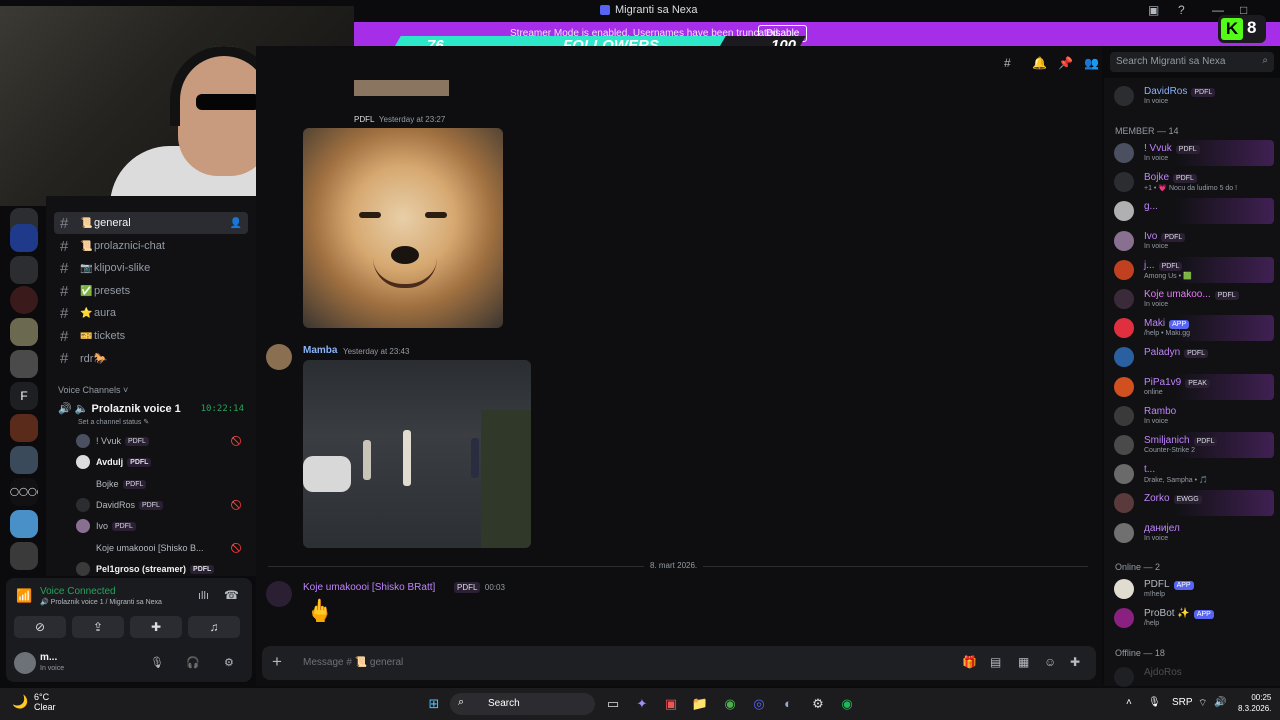 This screenshot has height=720, width=1280. What do you see at coordinates (151, 313) in the screenshot?
I see `channel-aura: # ⭐ aura` at bounding box center [151, 313].